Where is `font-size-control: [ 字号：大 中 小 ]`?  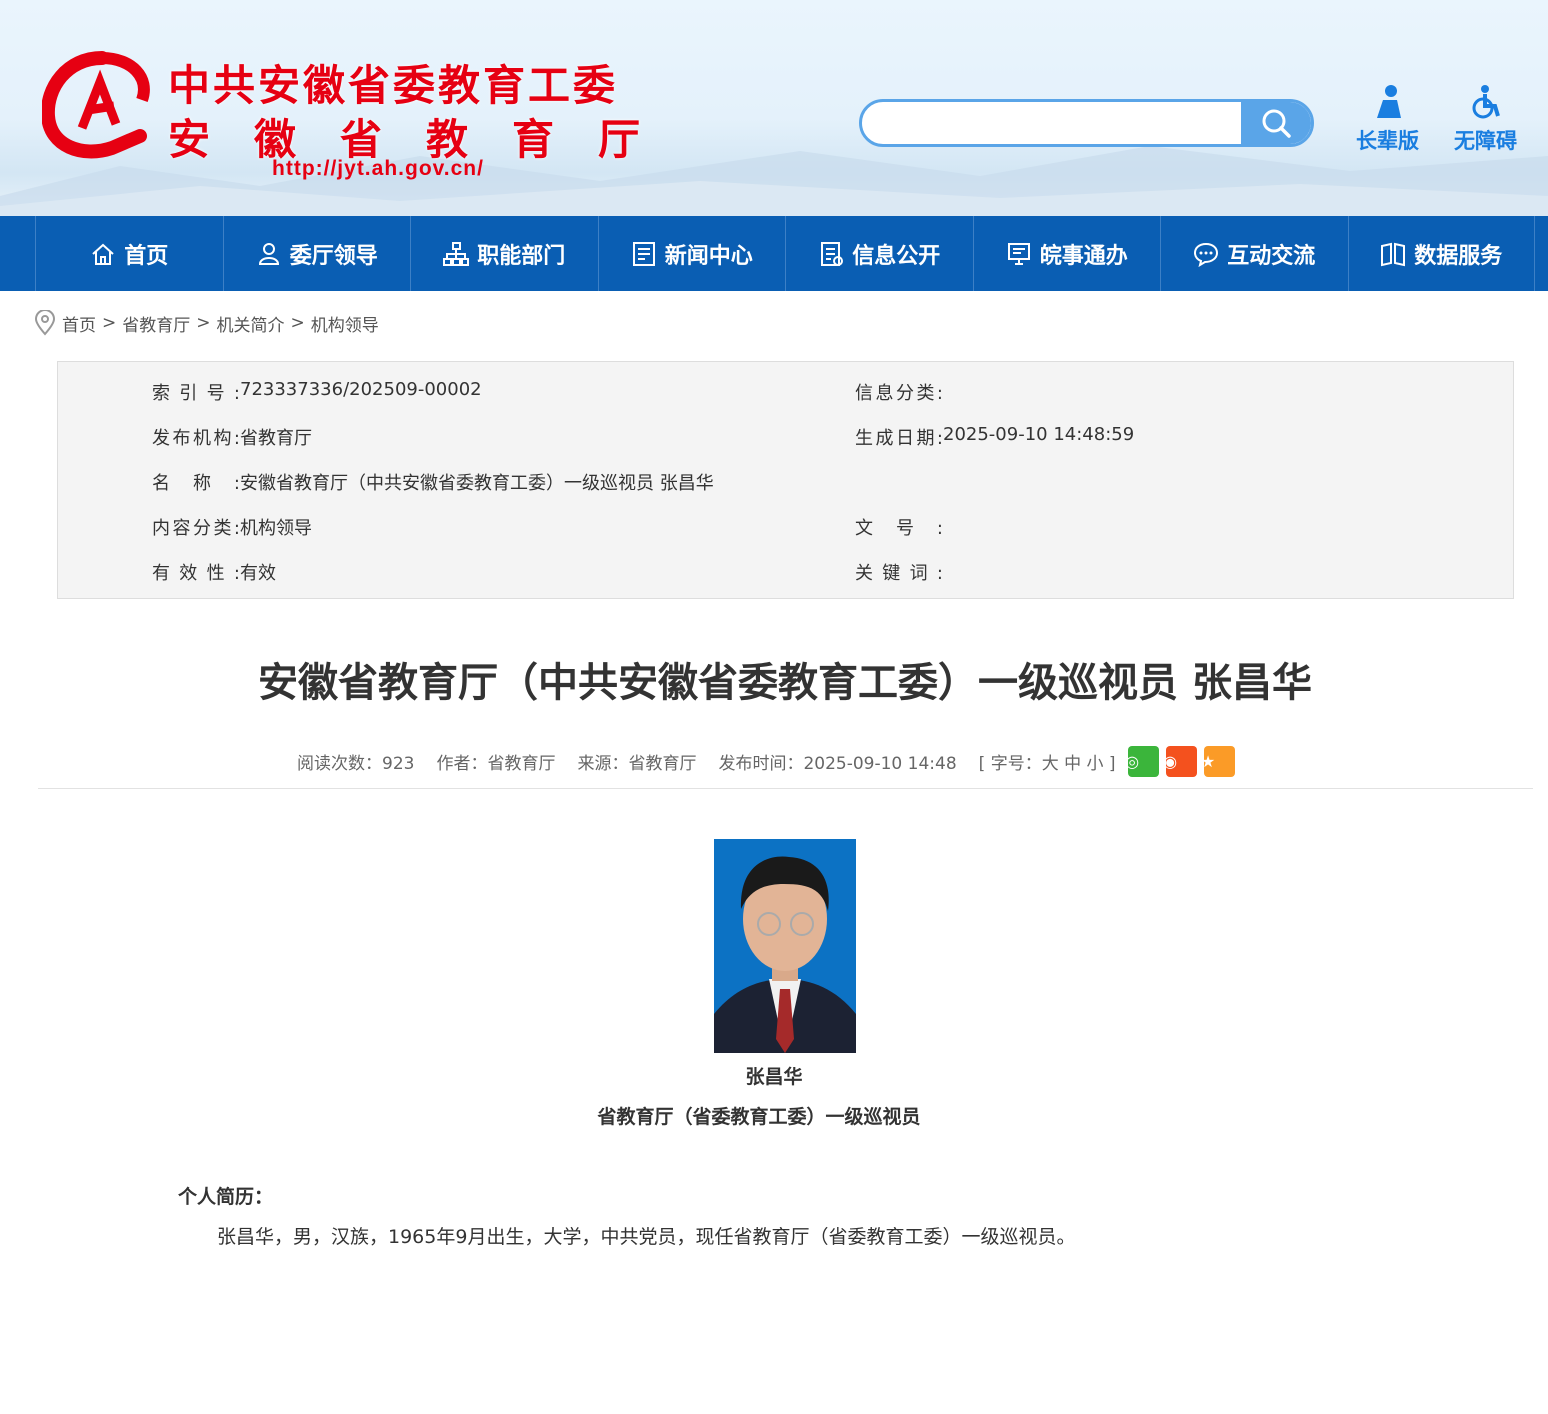
font-size-control: [ 字号：大 中 小 ] is located at coordinates (1047, 761).